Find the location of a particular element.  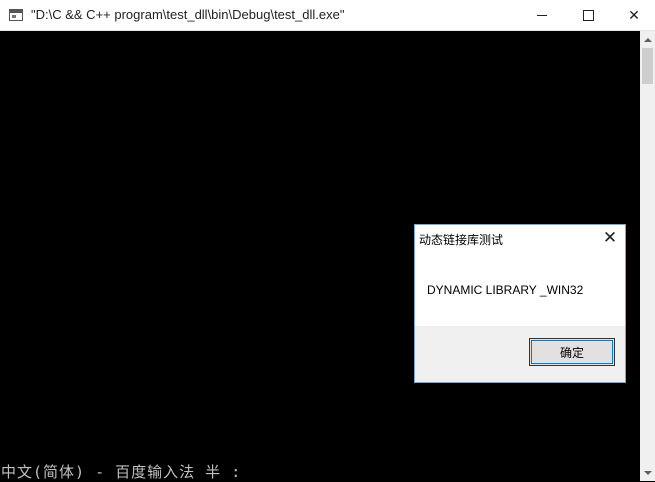

scroll-down-button is located at coordinates (647, 472).